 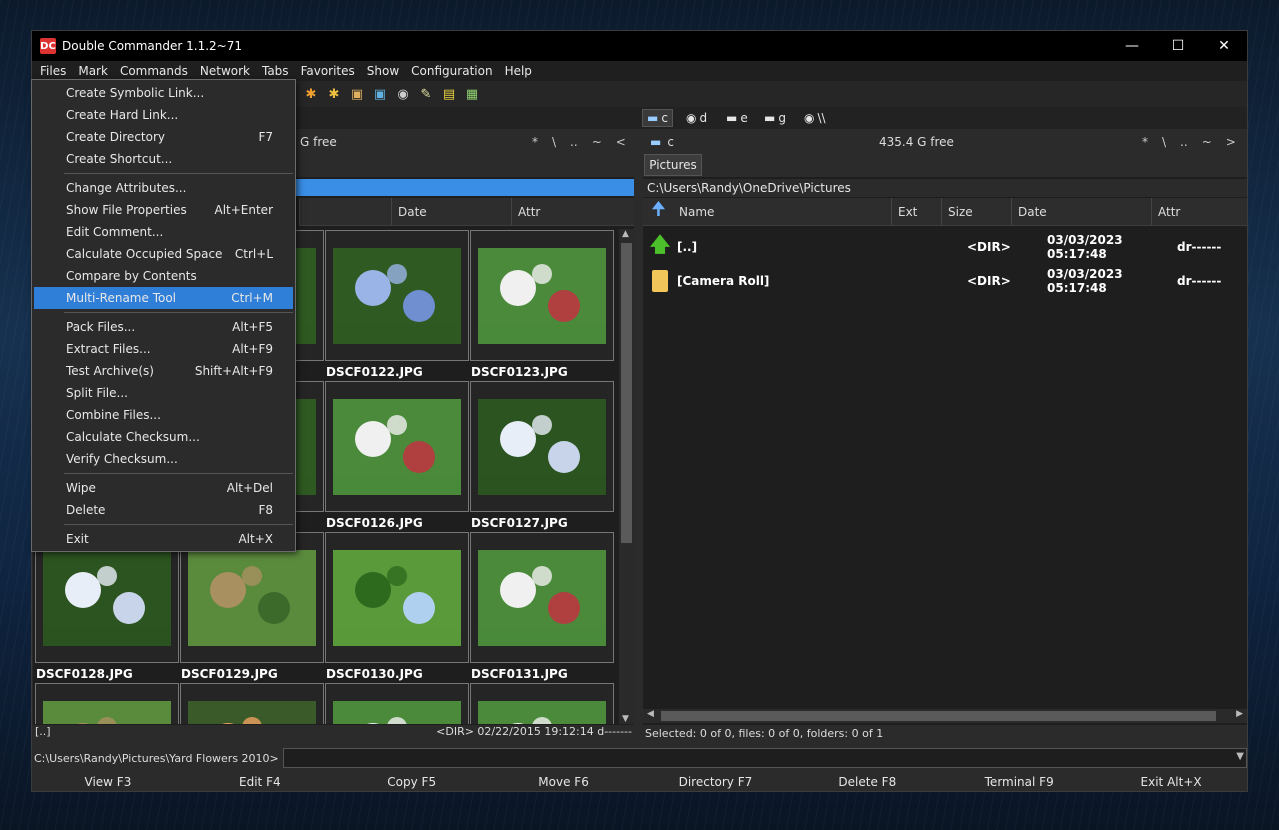 I want to click on chevron-down-icon: ▼, so click(x=1240, y=756).